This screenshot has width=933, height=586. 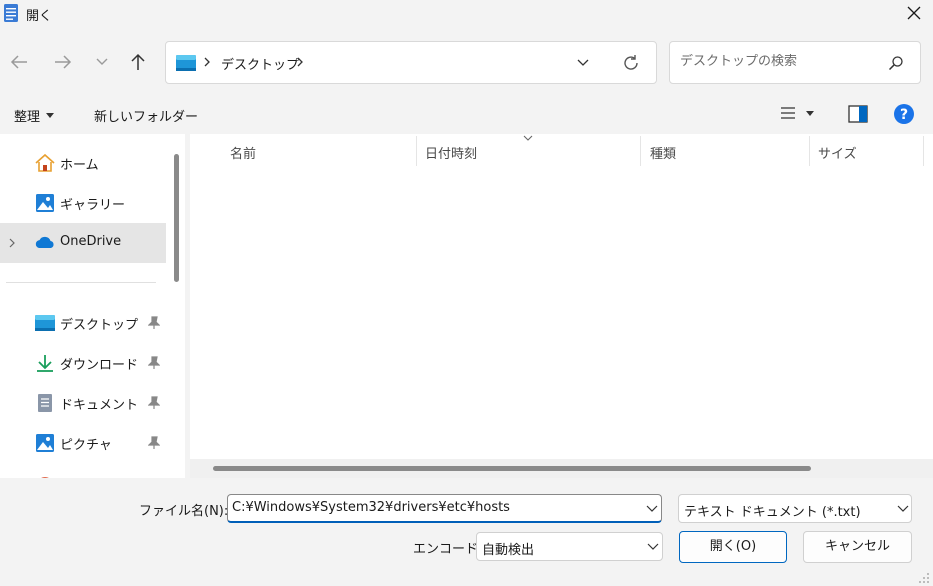 I want to click on organize-menu: 整理, so click(x=34, y=115).